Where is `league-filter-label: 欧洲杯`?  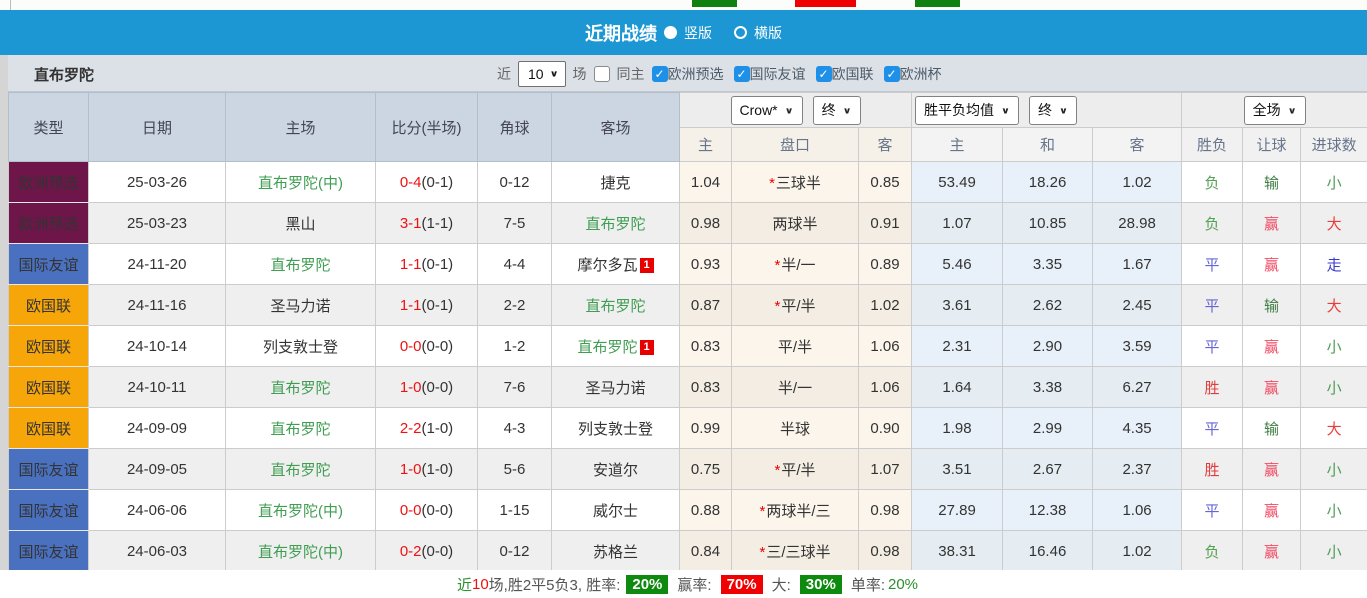
league-filter-label: 欧洲杯 is located at coordinates (920, 73).